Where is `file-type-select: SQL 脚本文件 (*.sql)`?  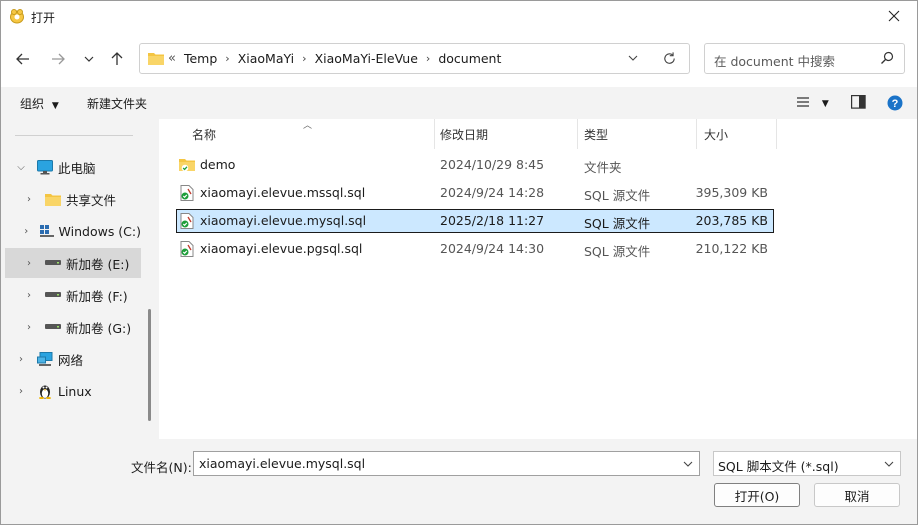 file-type-select: SQL 脚本文件 (*.sql) is located at coordinates (807, 463).